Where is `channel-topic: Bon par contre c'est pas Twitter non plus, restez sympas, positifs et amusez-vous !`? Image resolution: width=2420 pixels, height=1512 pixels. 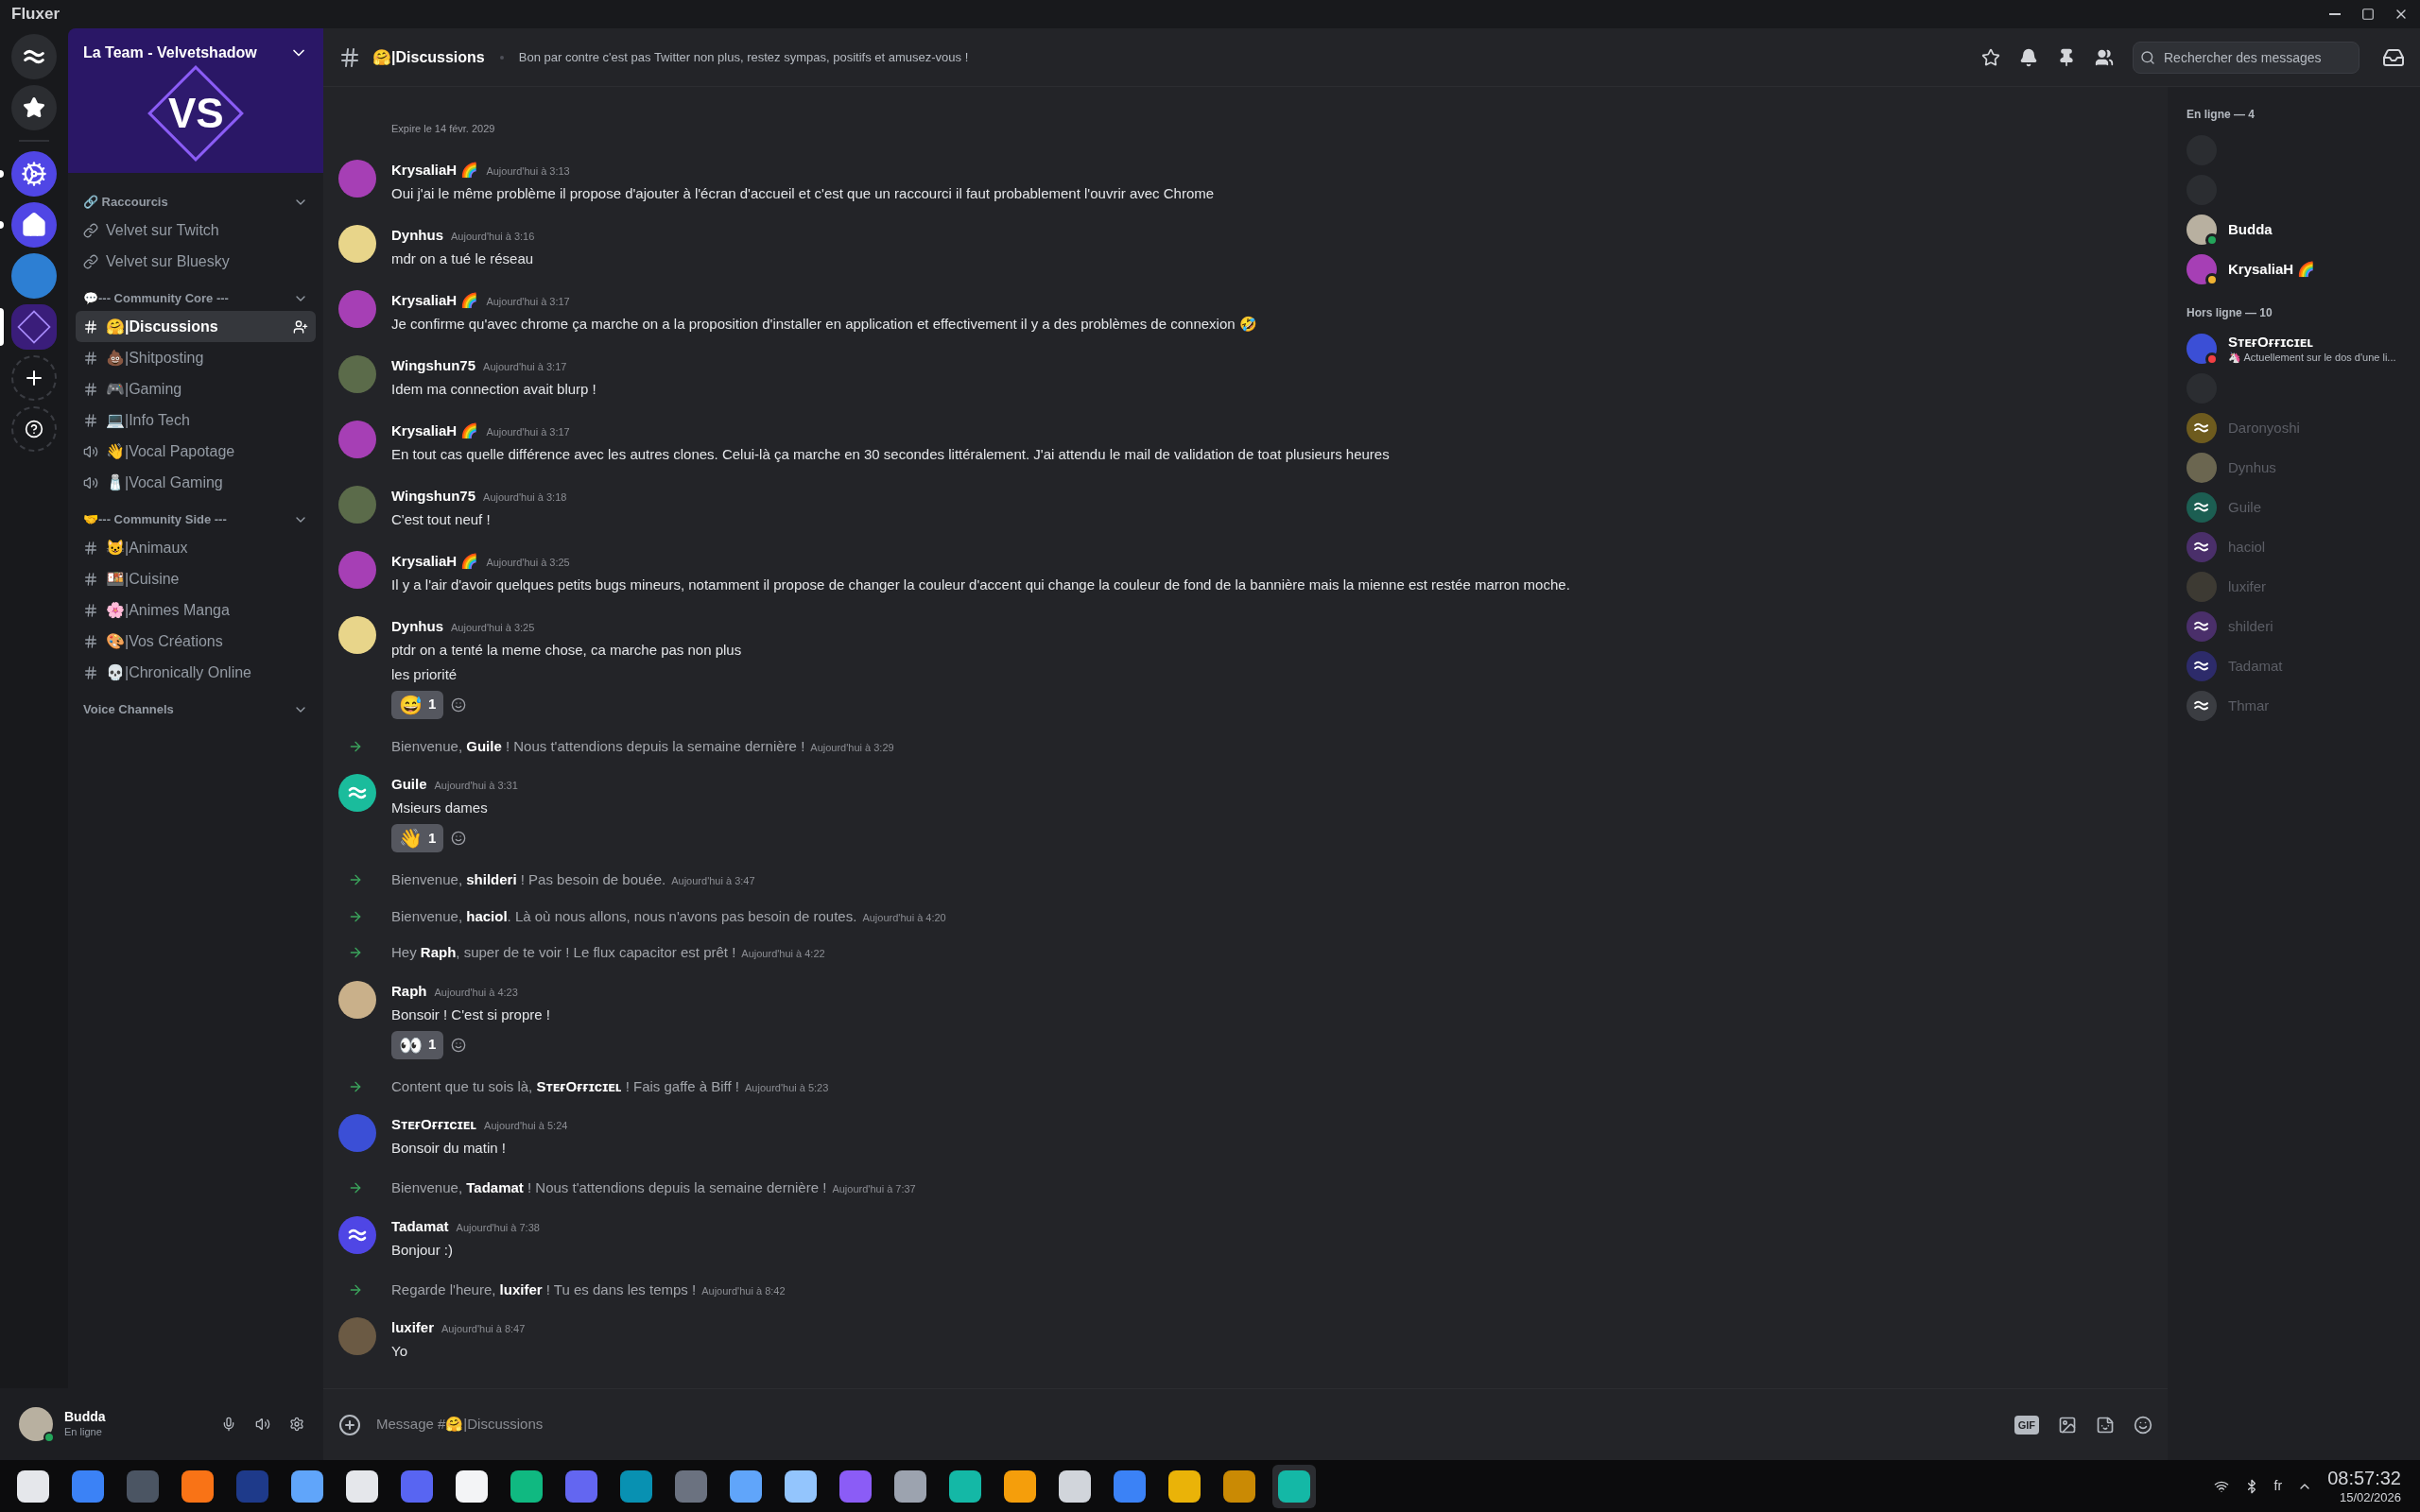 channel-topic: Bon par contre c'est pas Twitter non plus, restez sympas, positifs et amusez-vous ! is located at coordinates (744, 57).